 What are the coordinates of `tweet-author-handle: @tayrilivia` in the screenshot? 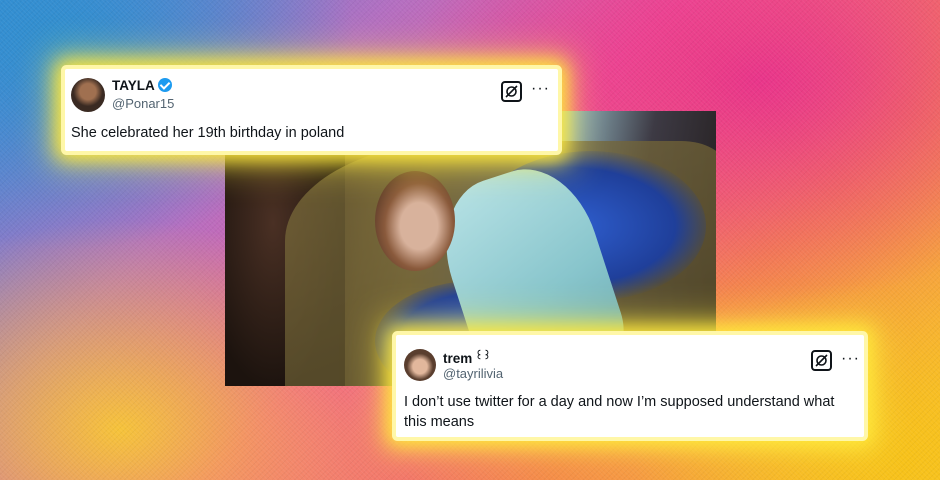 It's located at (473, 373).